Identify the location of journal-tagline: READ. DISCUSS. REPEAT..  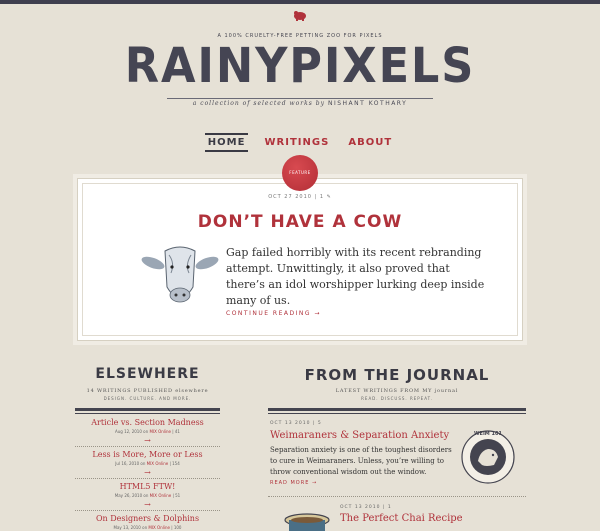
(397, 398).